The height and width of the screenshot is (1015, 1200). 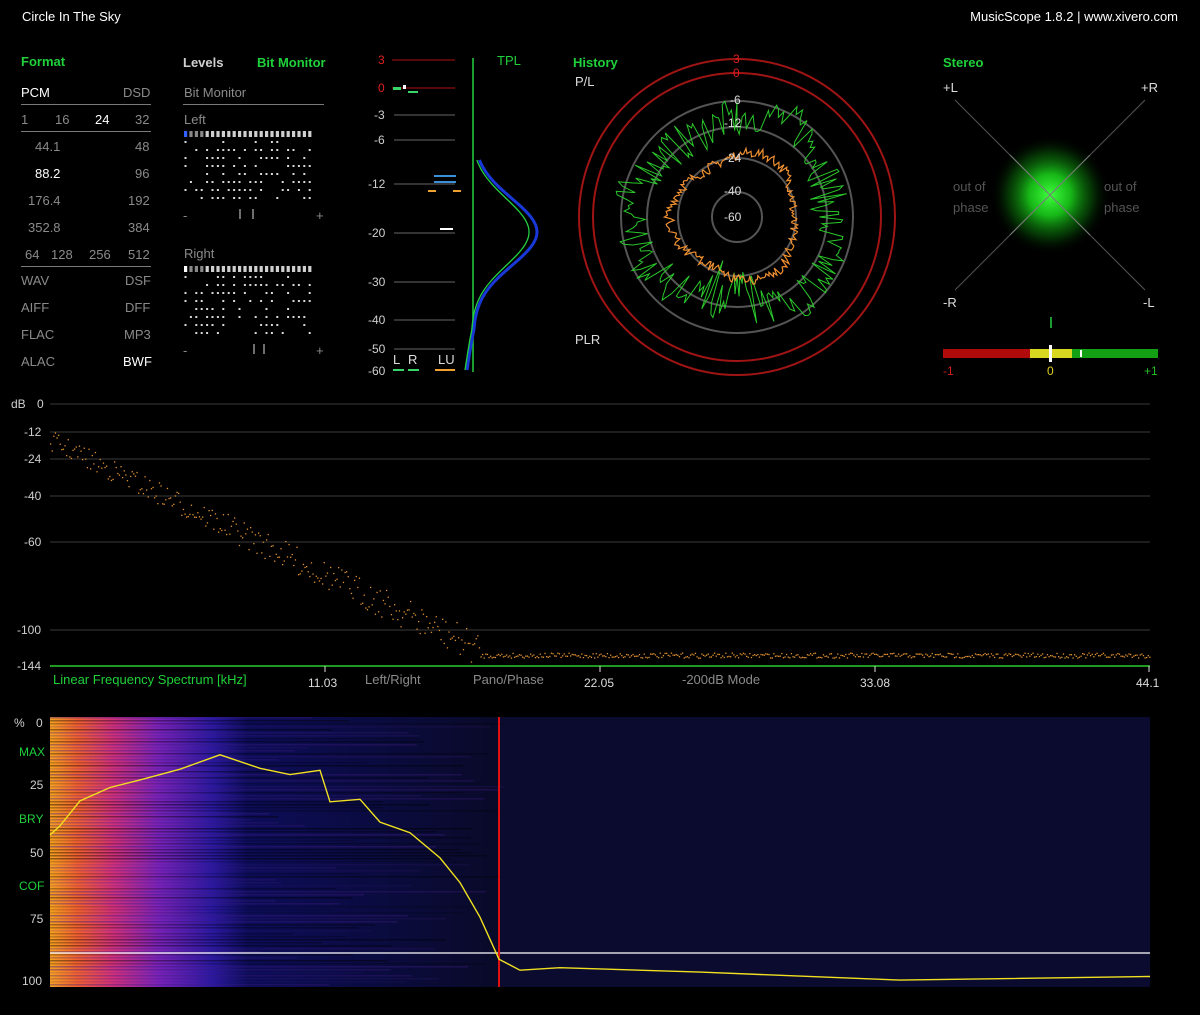 I want to click on spectrum-mode-label: Linear Frequency Spectrum [kHz], so click(x=150, y=679).